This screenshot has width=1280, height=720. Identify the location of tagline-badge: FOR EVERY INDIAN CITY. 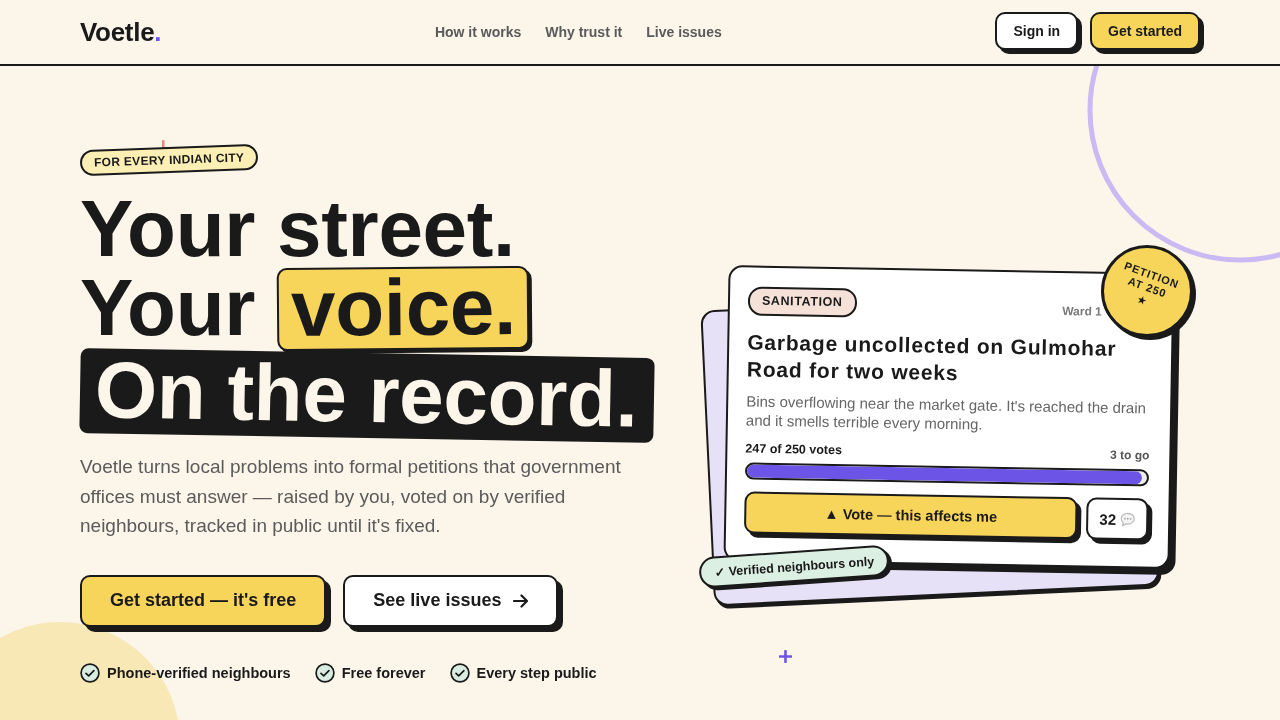
(169, 160).